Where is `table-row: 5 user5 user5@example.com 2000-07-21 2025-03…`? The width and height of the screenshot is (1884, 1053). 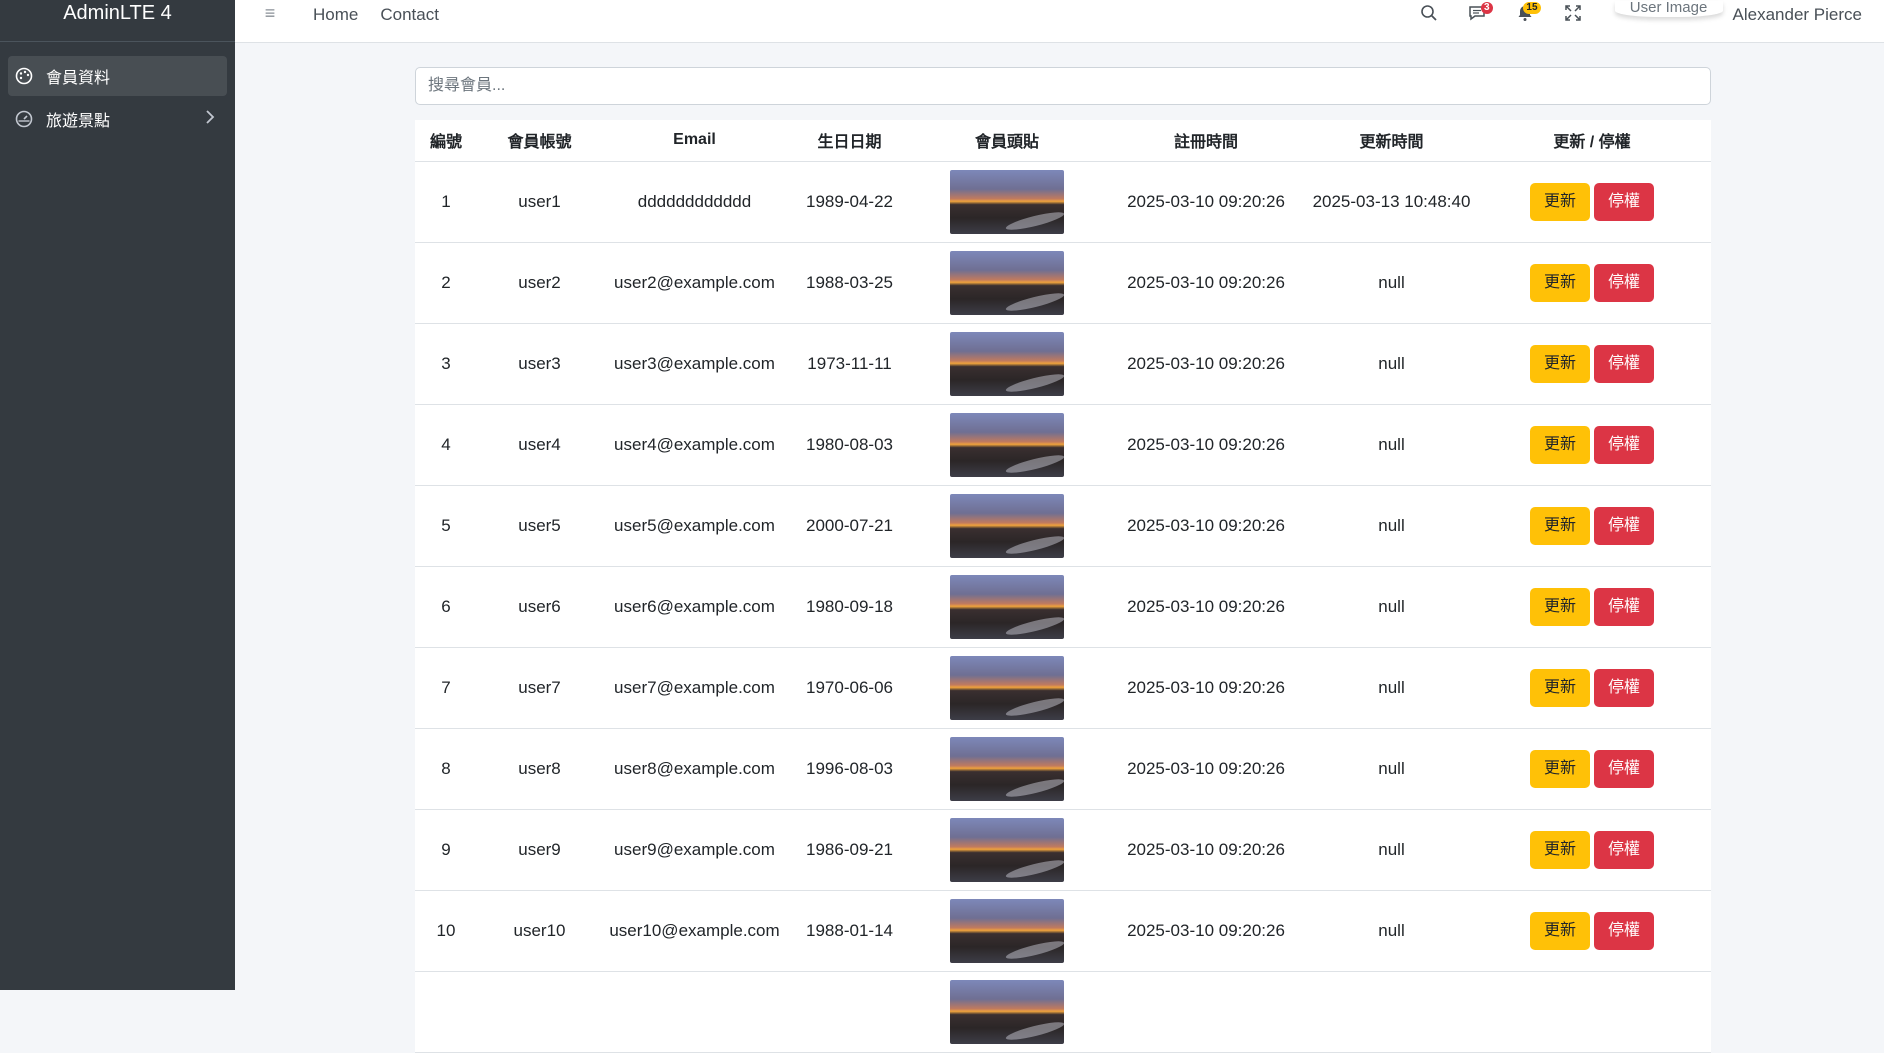
table-row: 5 user5 user5@example.com 2000-07-21 2025-03… is located at coordinates (1063, 526).